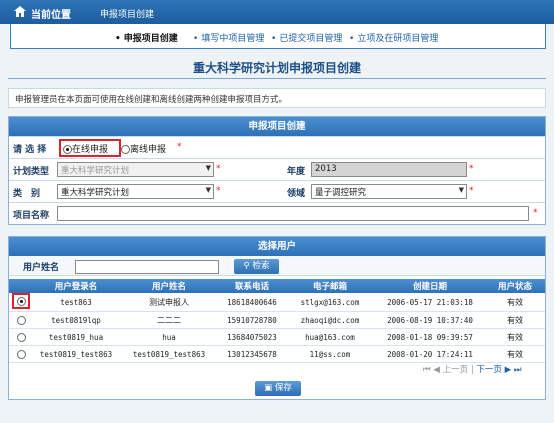 The image size is (554, 423). What do you see at coordinates (518, 370) in the screenshot?
I see `last-page-icon: ⏭` at bounding box center [518, 370].